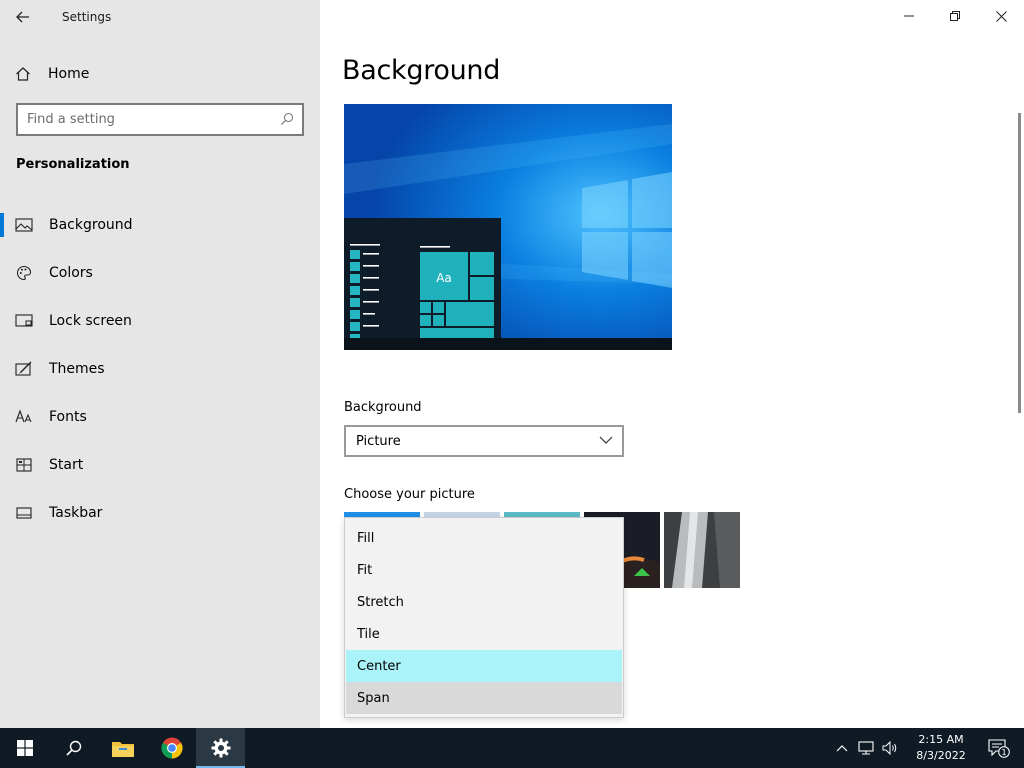 The image size is (1024, 768). I want to click on sidebar-item-taskbar: Taskbar, so click(160, 513).